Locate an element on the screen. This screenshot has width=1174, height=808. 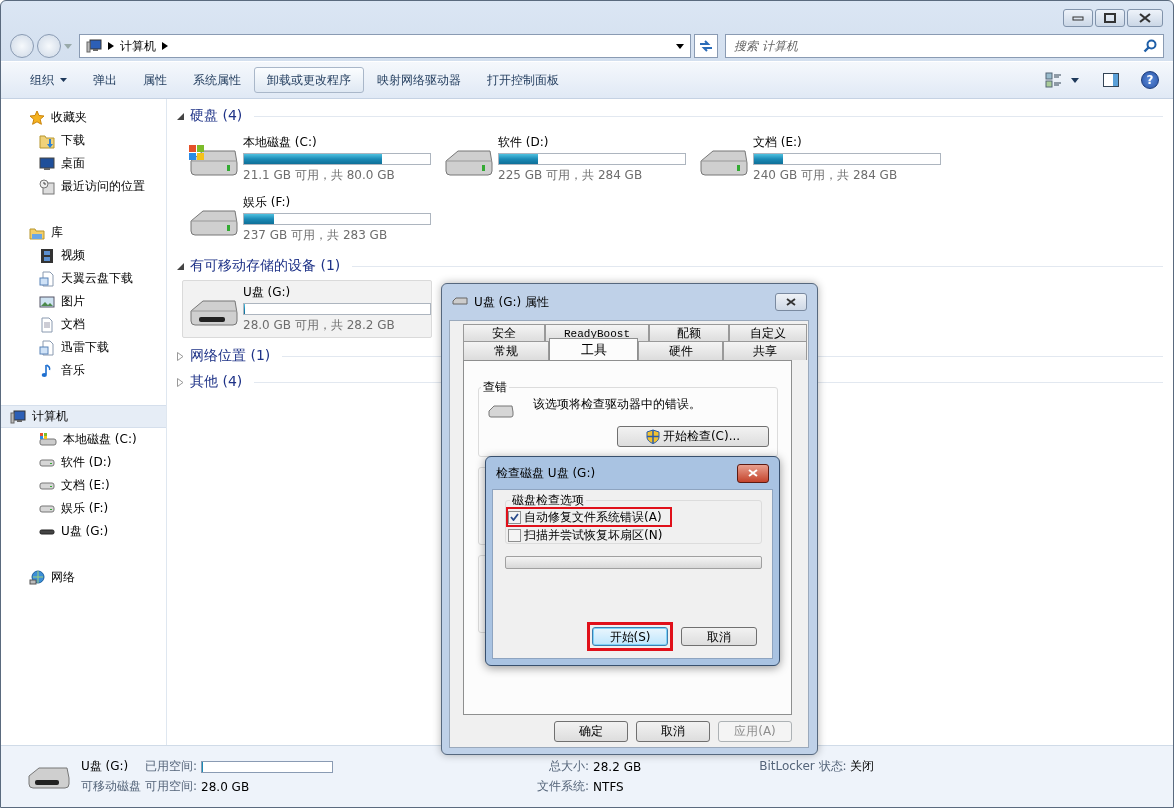
minimize-icon is located at coordinates (1078, 18).